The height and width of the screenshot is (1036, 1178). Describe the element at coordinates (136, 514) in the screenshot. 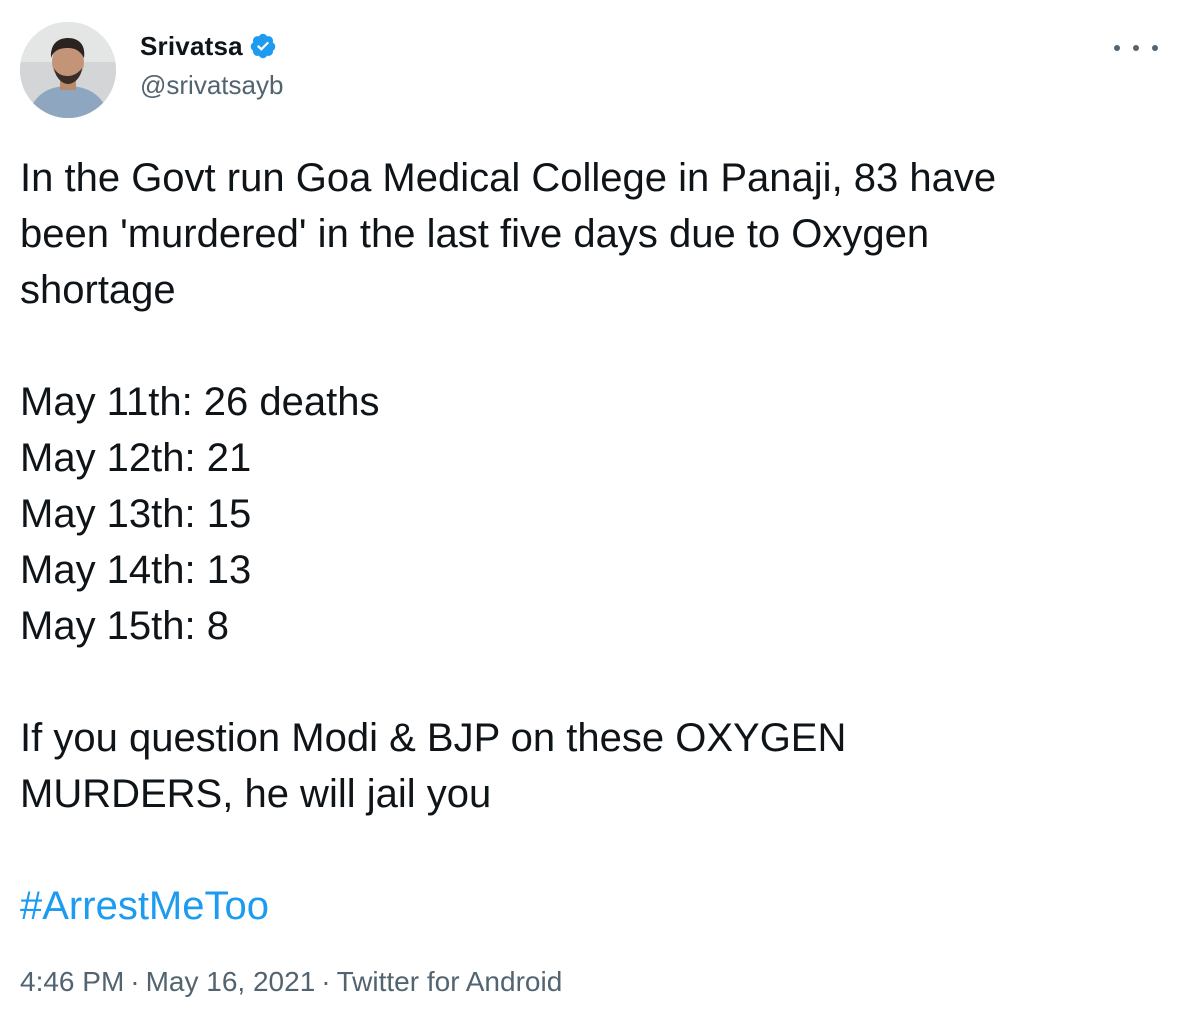

I see `daily-list-item: May 13th: 15` at that location.